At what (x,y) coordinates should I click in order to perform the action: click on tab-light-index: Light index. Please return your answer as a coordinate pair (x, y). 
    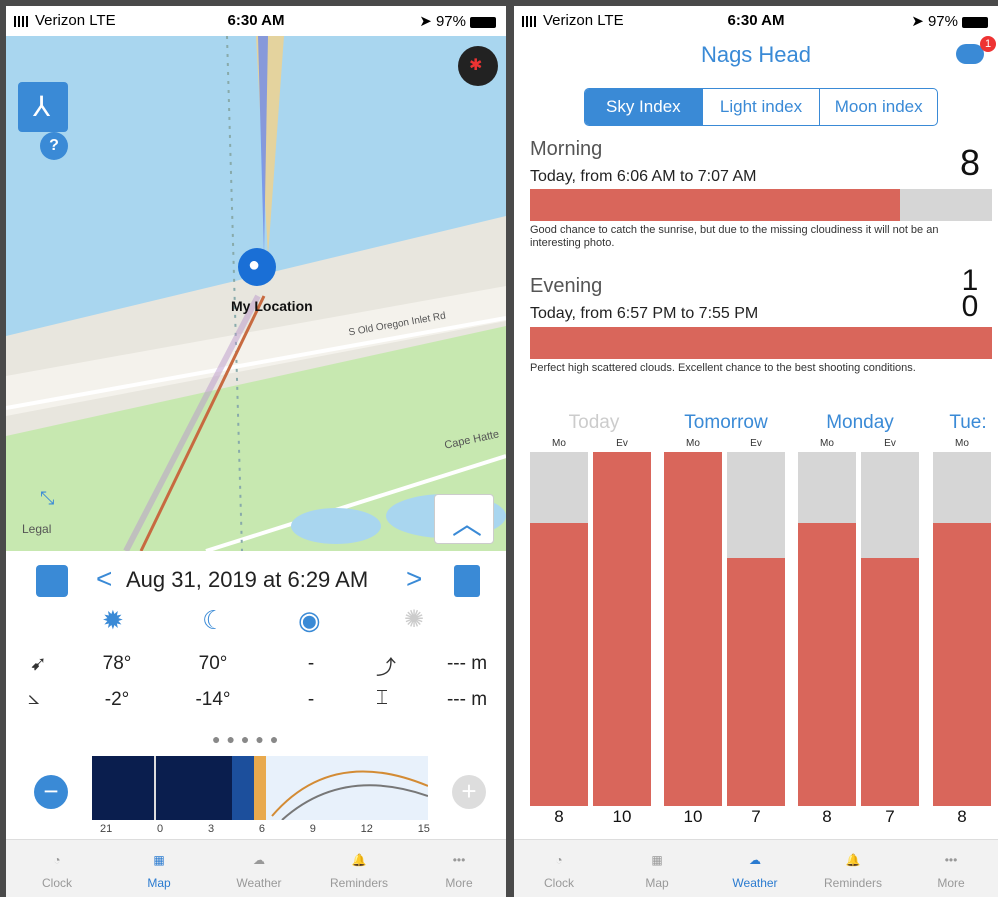
    Looking at the image, I should click on (762, 107).